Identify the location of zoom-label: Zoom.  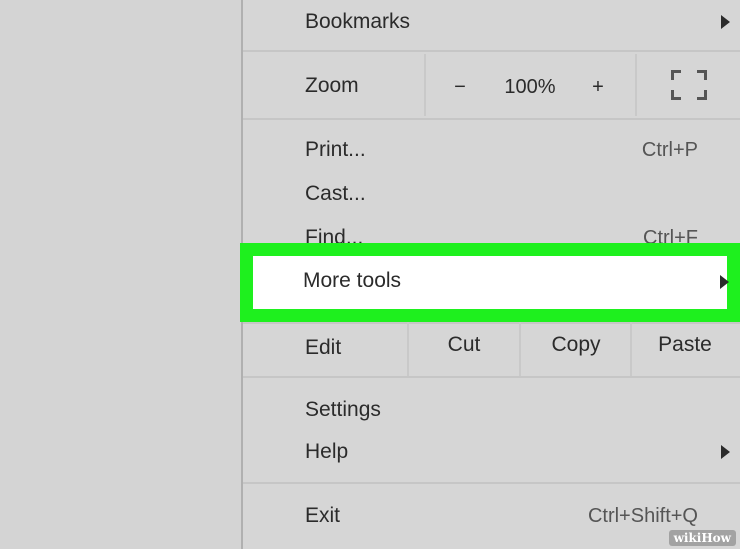
(332, 85).